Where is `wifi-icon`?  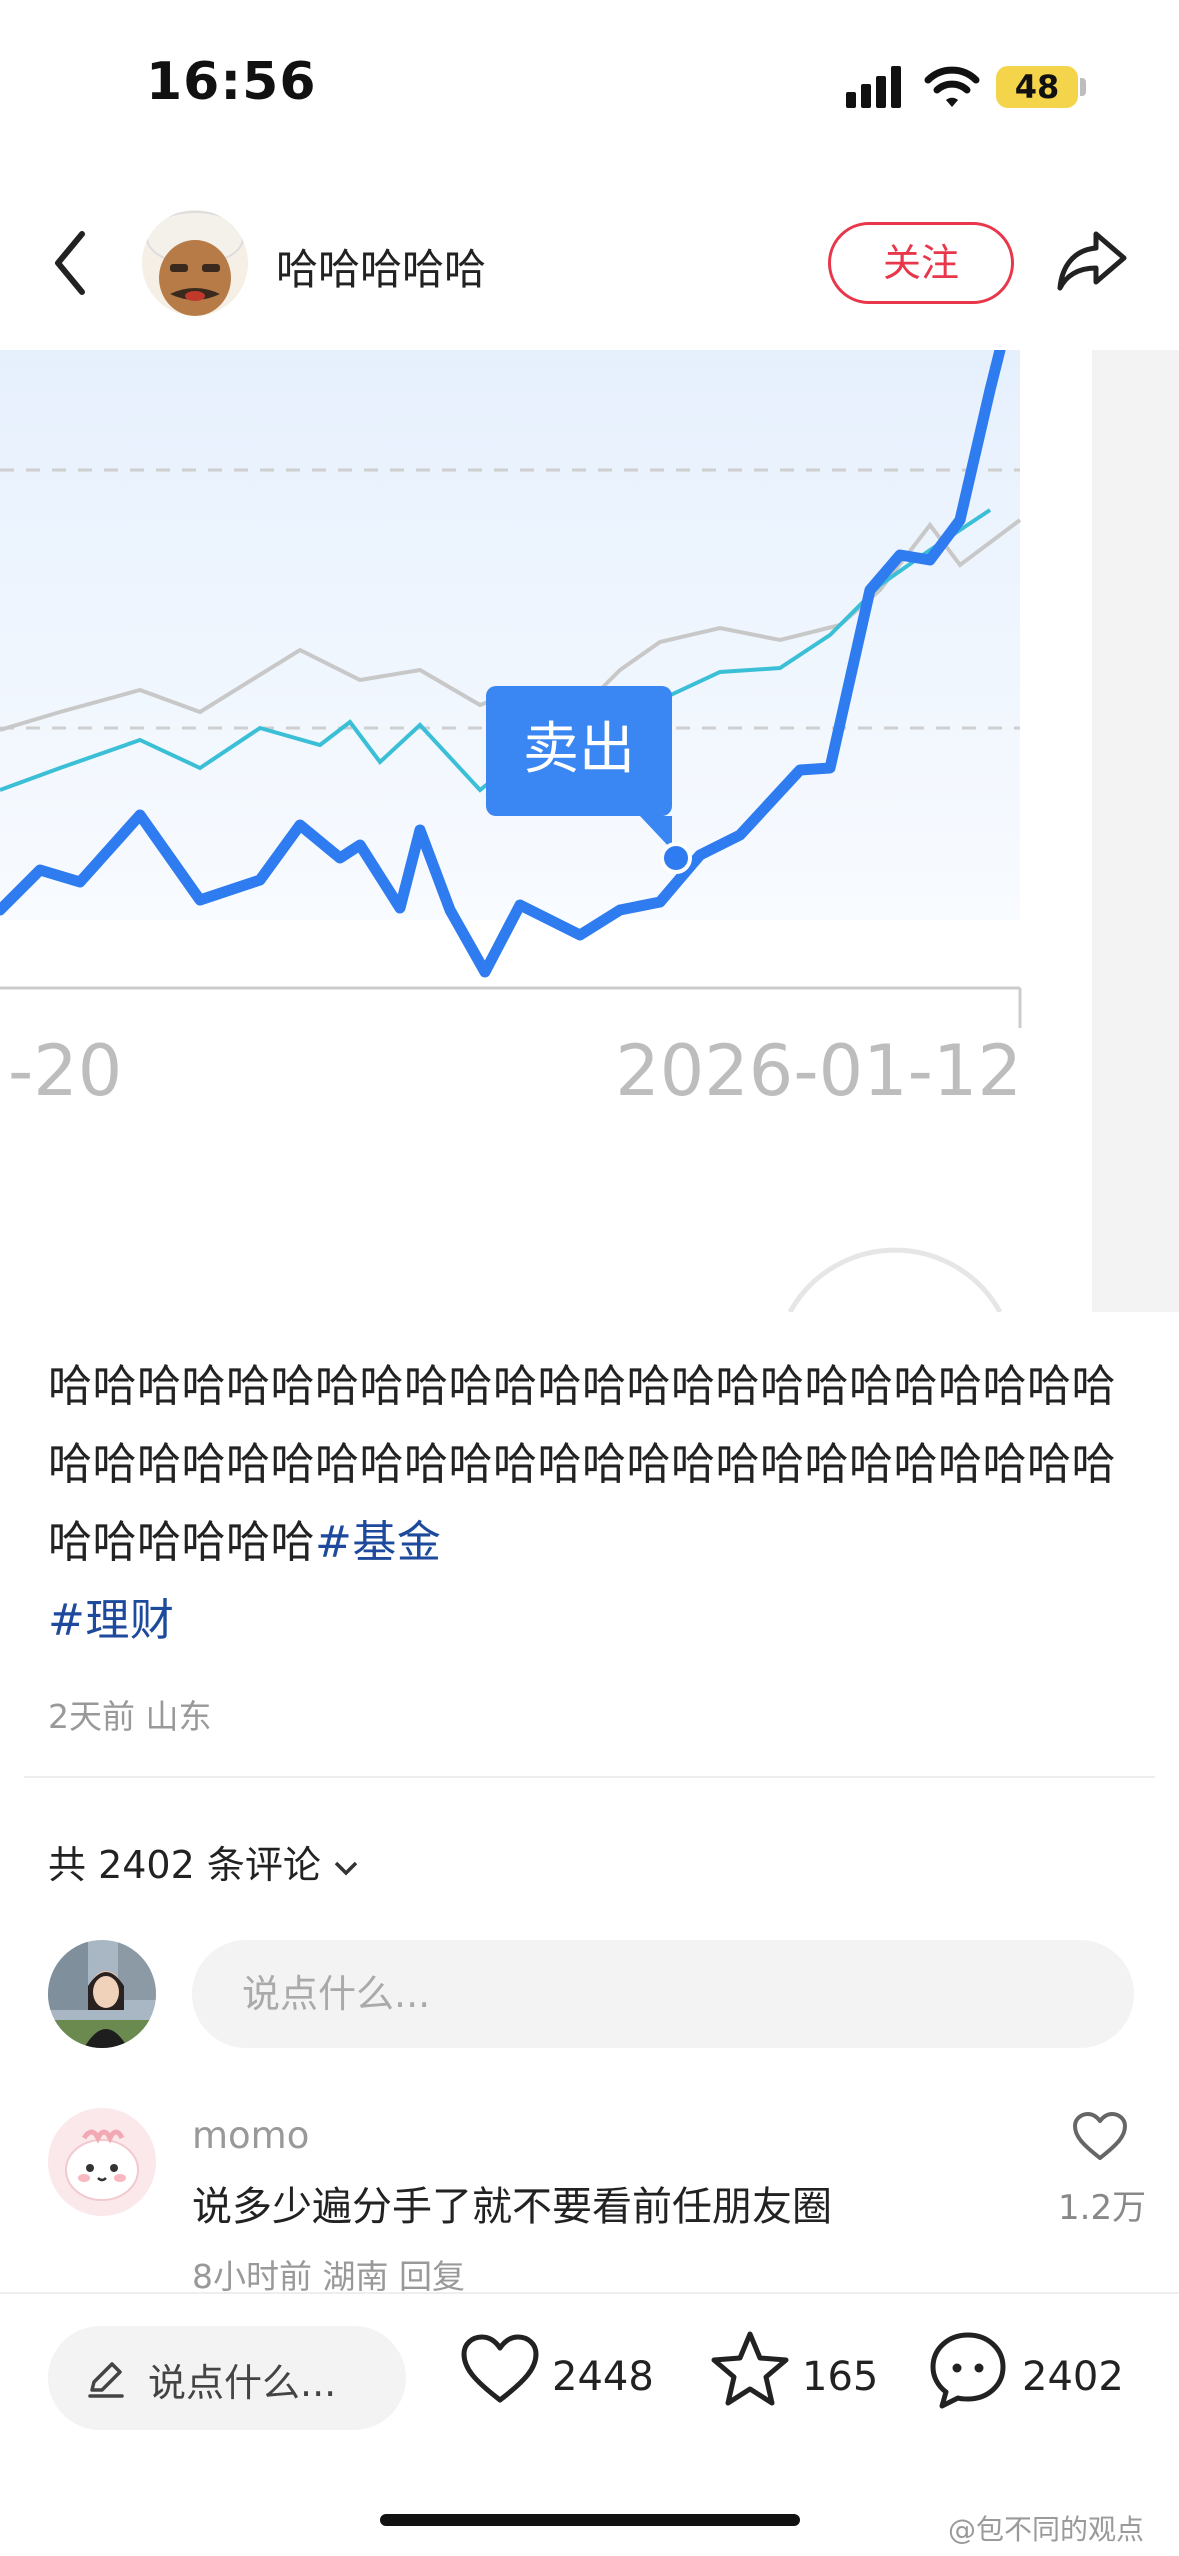 wifi-icon is located at coordinates (952, 86).